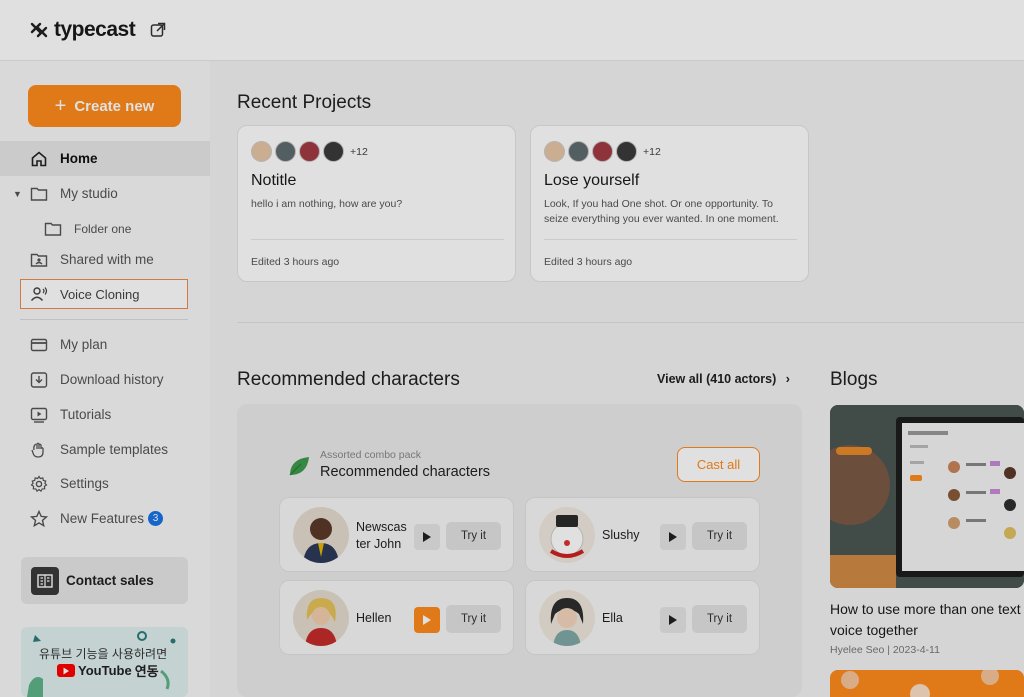  What do you see at coordinates (642, 617) in the screenshot?
I see `character-card: Ella Try it` at bounding box center [642, 617].